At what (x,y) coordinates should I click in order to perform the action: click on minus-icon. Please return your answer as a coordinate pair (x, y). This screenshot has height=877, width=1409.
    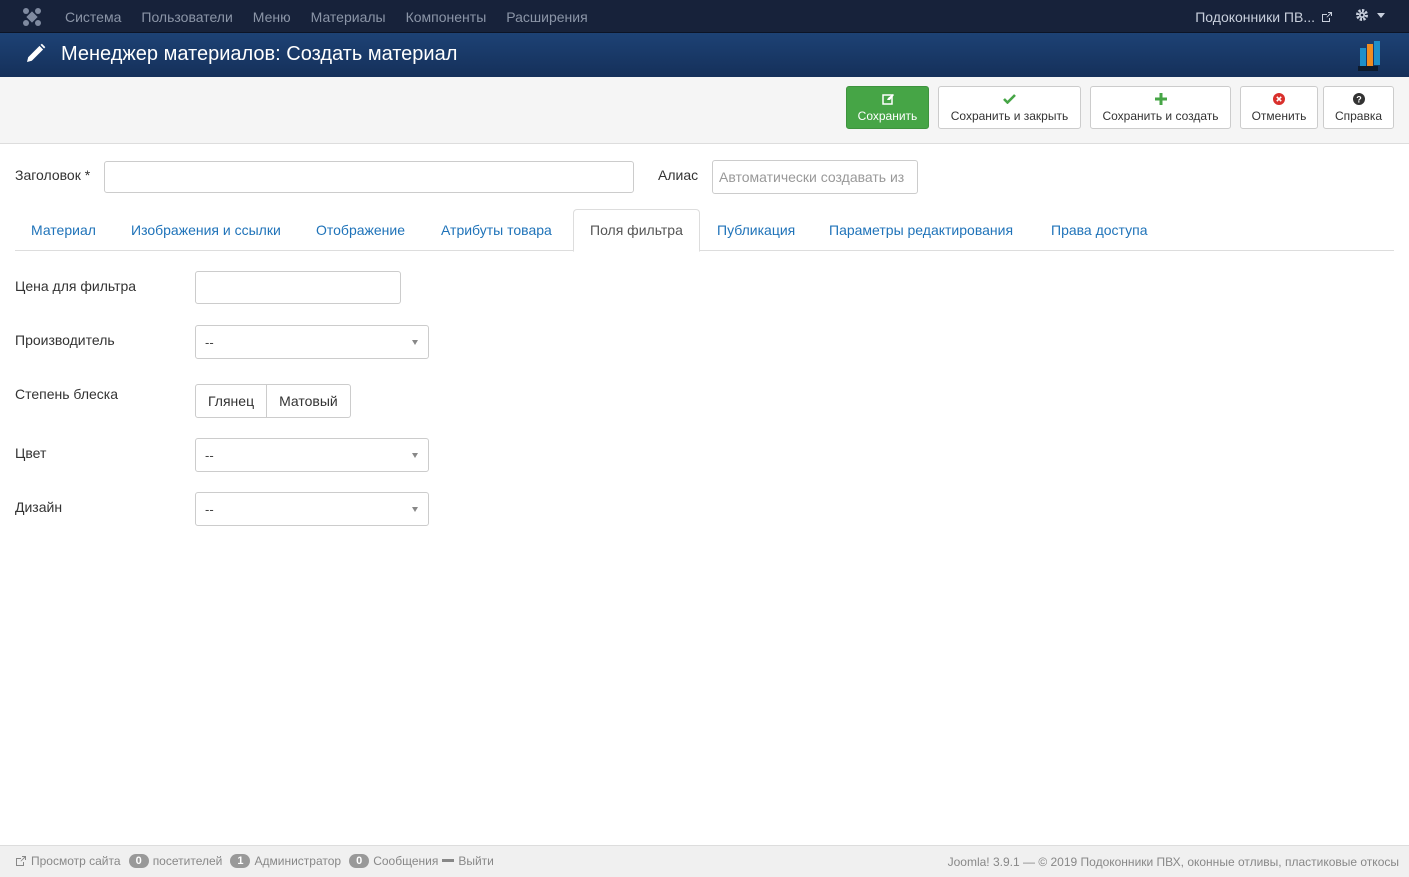
    Looking at the image, I should click on (448, 860).